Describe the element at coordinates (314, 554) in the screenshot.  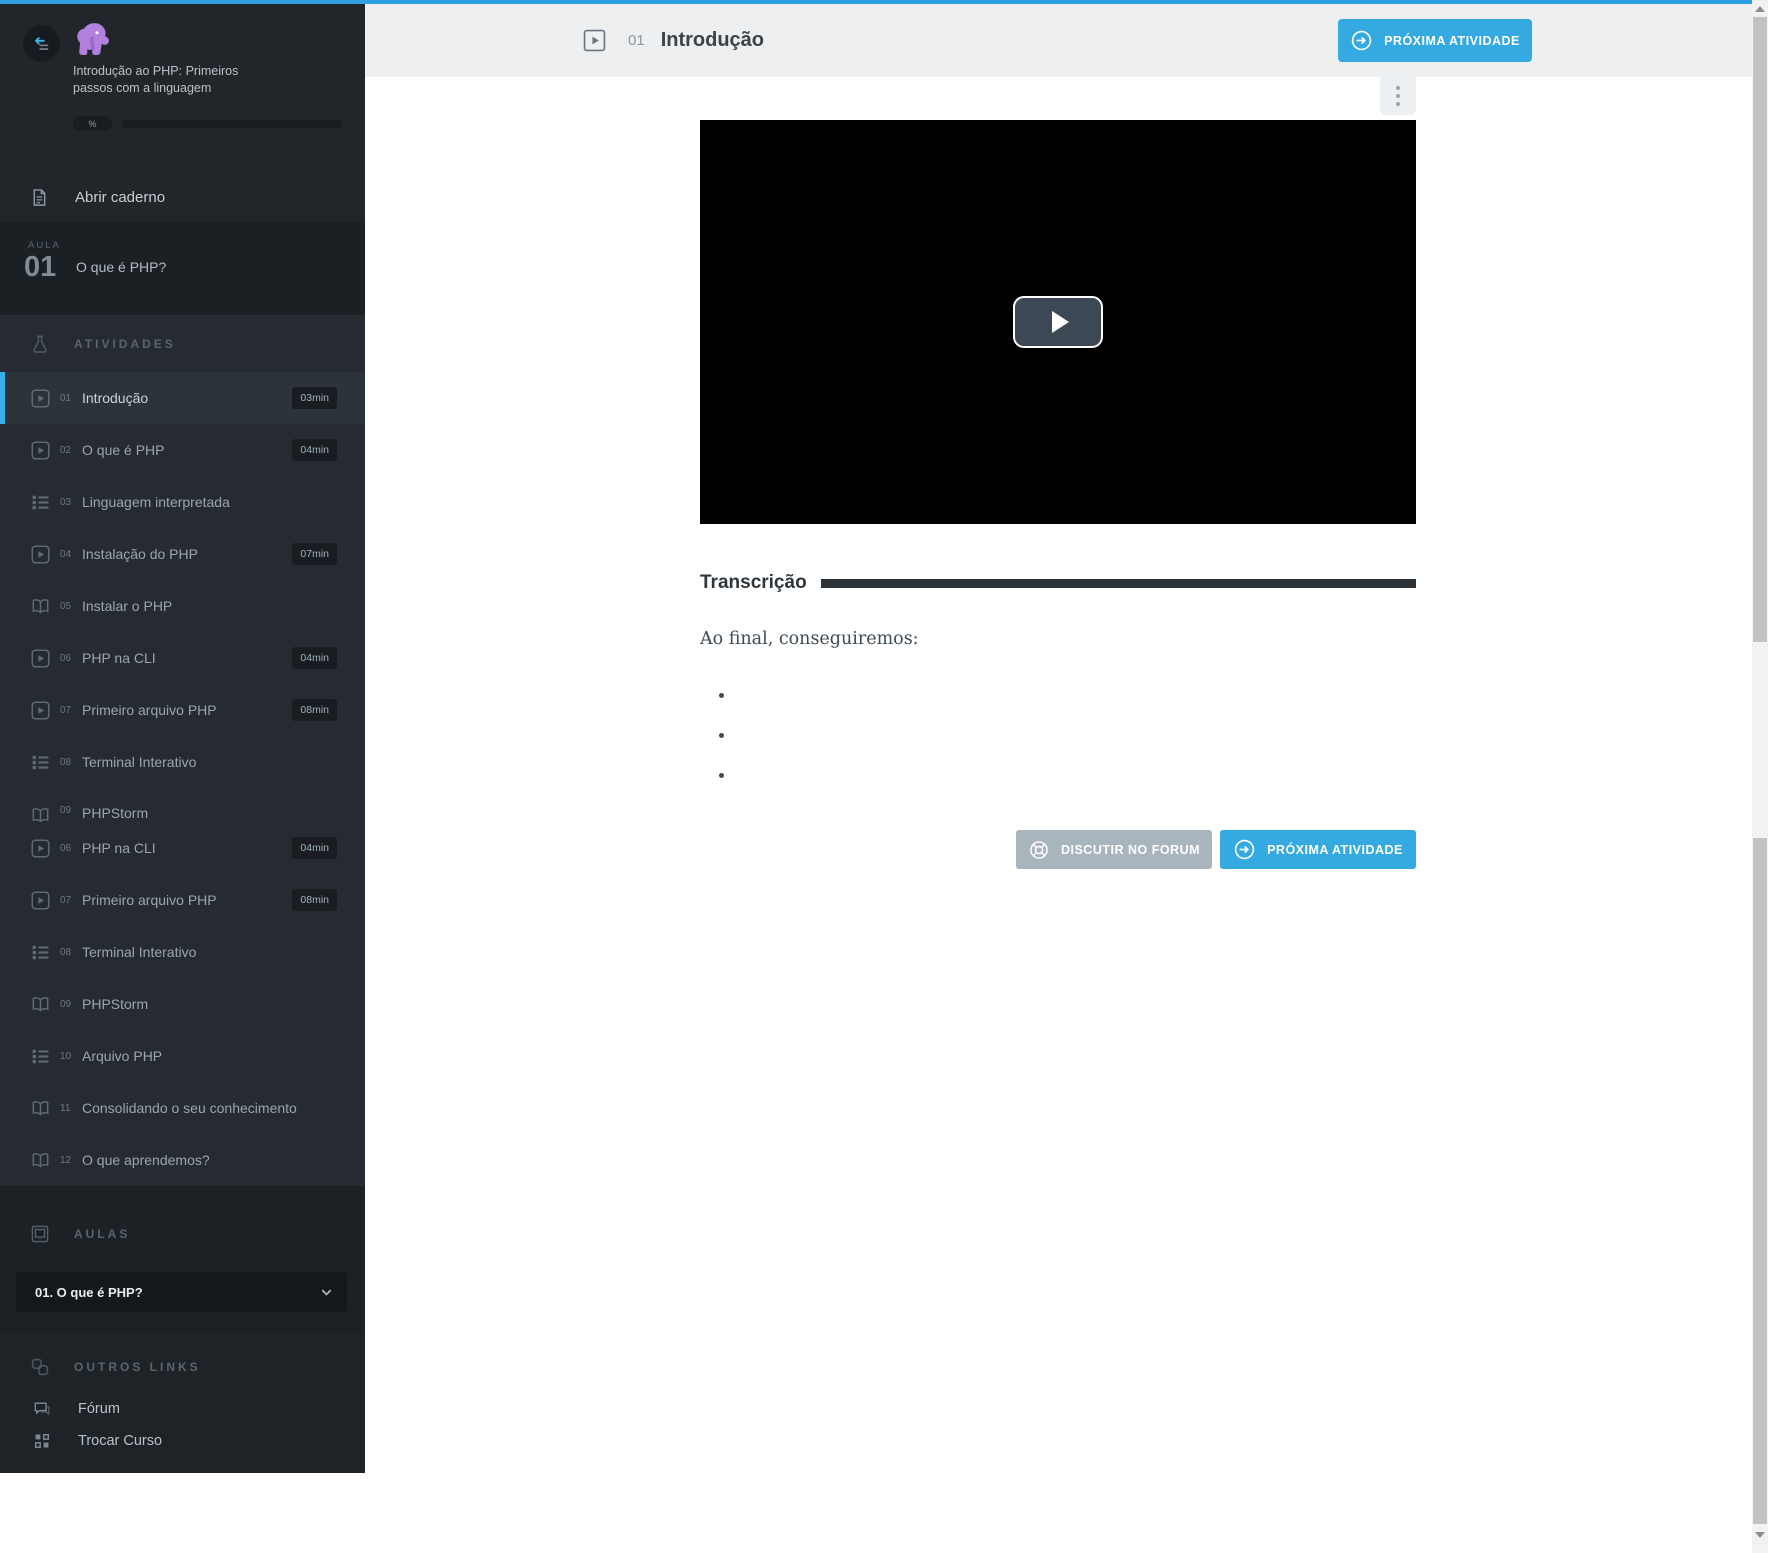
I see `activity-duration-badge: 07min` at that location.